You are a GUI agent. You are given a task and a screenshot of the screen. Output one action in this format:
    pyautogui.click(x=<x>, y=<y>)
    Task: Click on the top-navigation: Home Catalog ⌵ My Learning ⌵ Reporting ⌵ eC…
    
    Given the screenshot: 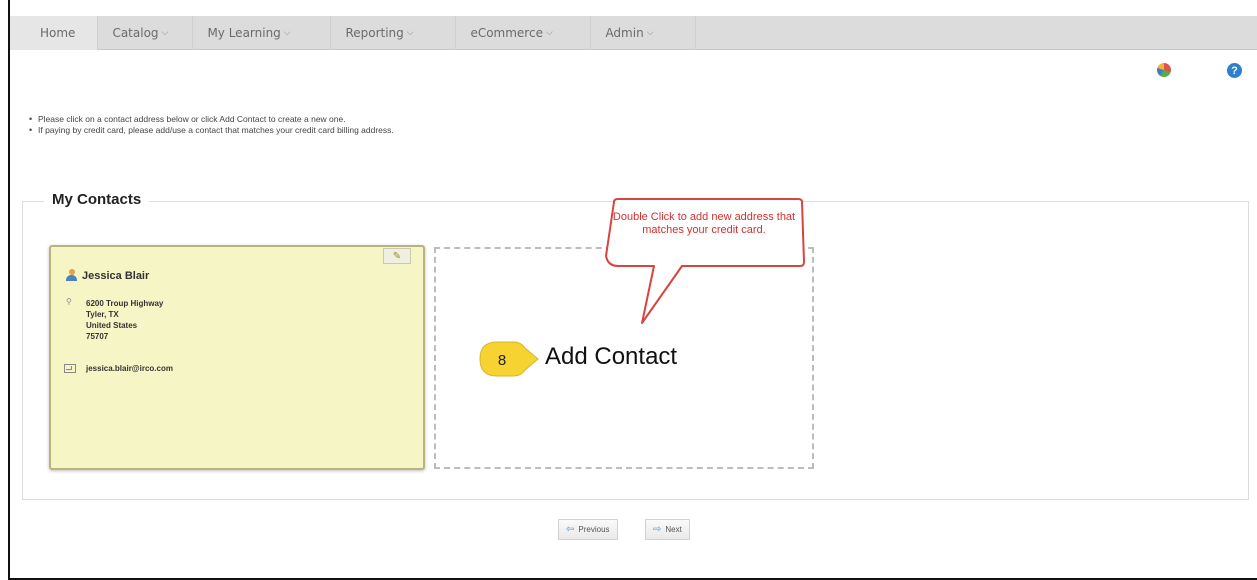 What is the action you would take?
    pyautogui.click(x=633, y=33)
    